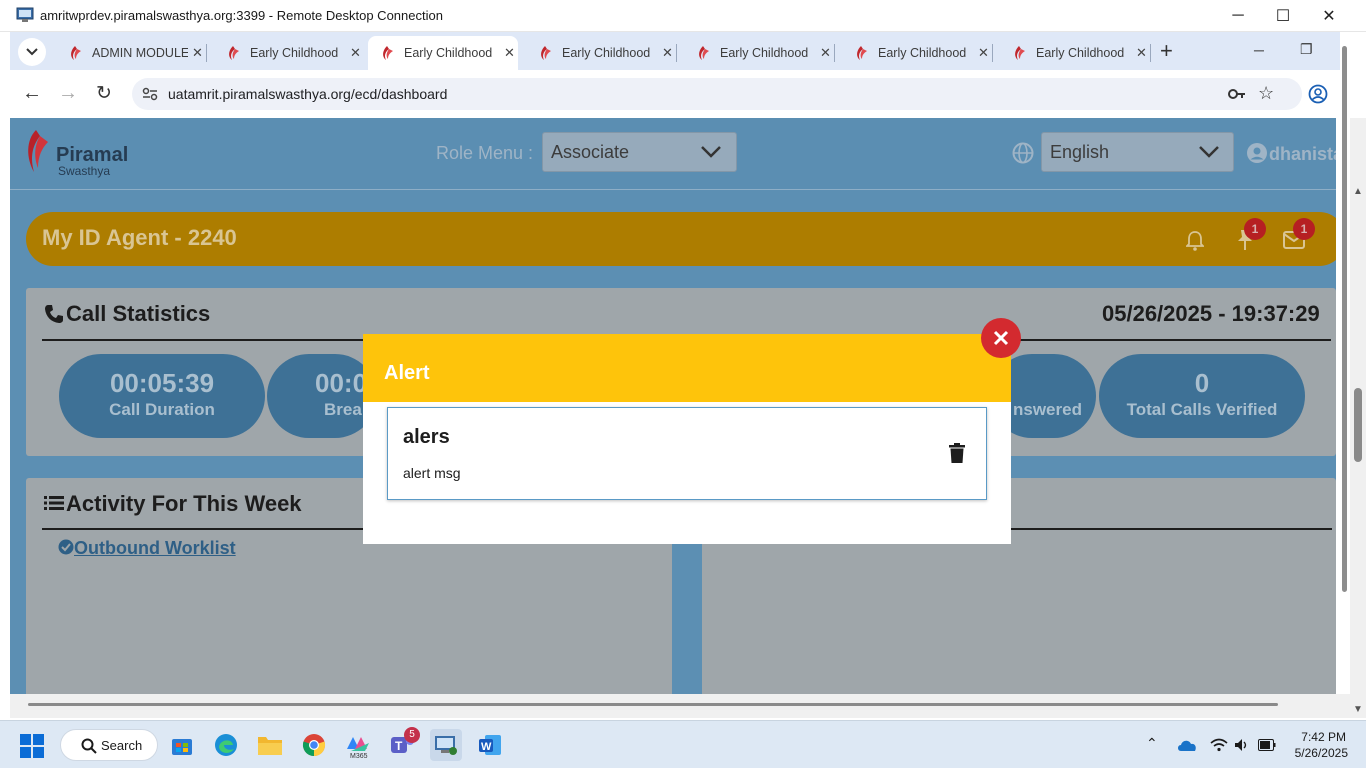  I want to click on role-menu-value: Associate, so click(590, 152).